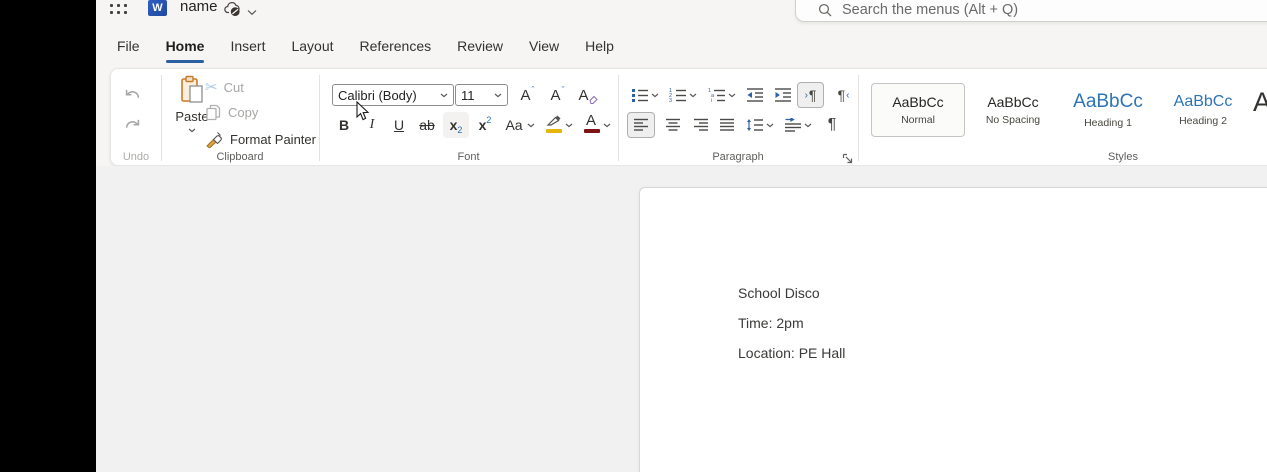 This screenshot has width=1267, height=472. Describe the element at coordinates (554, 125) in the screenshot. I see `highlighter-icon` at that location.